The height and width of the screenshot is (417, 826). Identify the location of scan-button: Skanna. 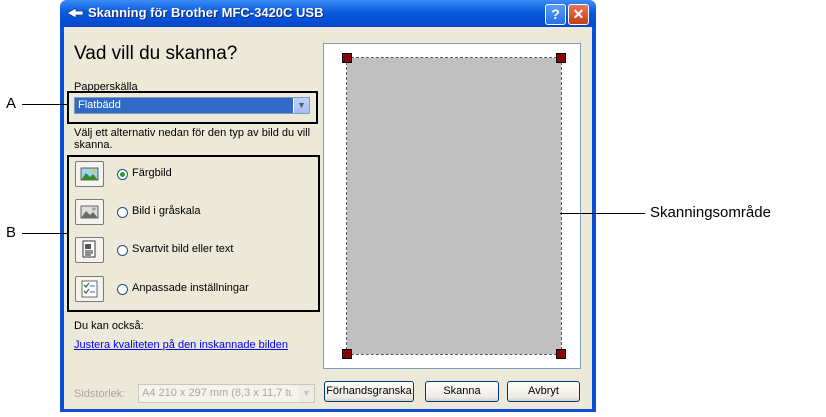
(462, 391).